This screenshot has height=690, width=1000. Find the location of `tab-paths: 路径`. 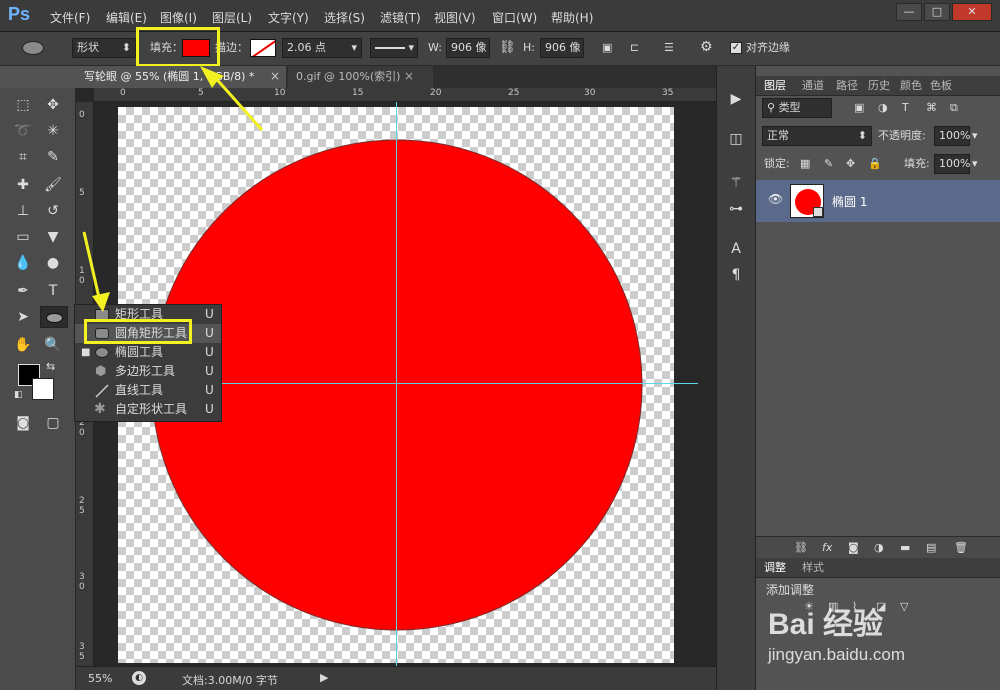

tab-paths: 路径 is located at coordinates (847, 86).